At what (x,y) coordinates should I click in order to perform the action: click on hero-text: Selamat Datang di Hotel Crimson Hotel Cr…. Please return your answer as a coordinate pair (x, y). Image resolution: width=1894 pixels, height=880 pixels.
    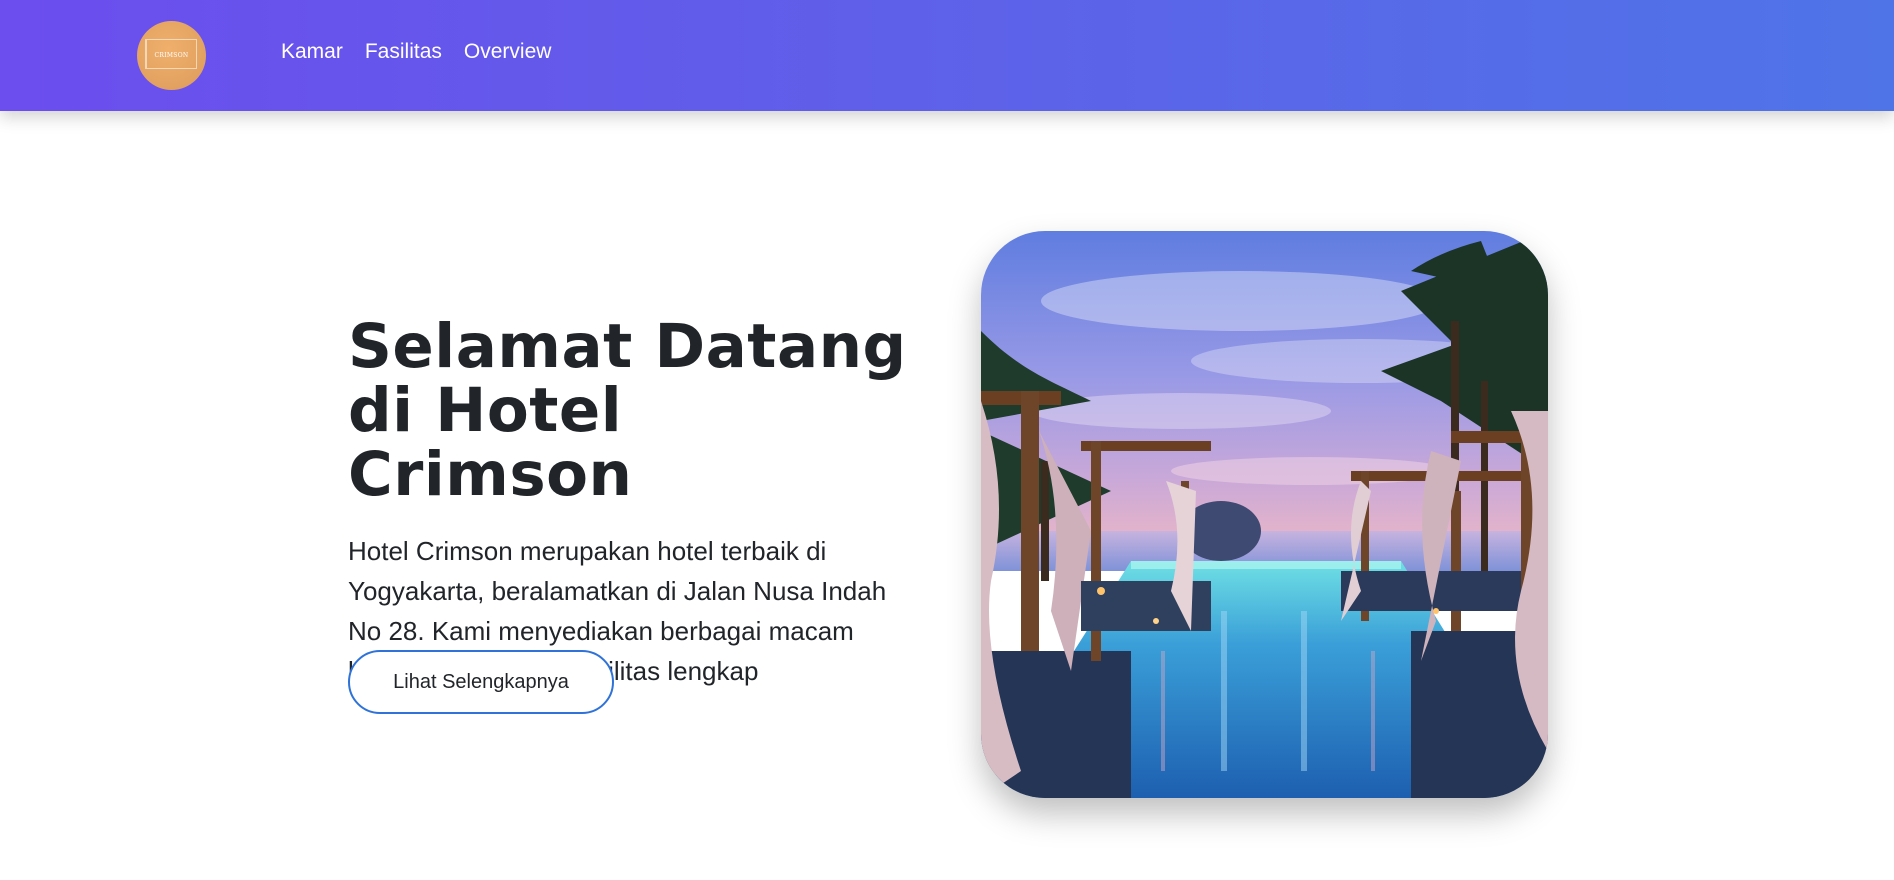
    Looking at the image, I should click on (638, 503).